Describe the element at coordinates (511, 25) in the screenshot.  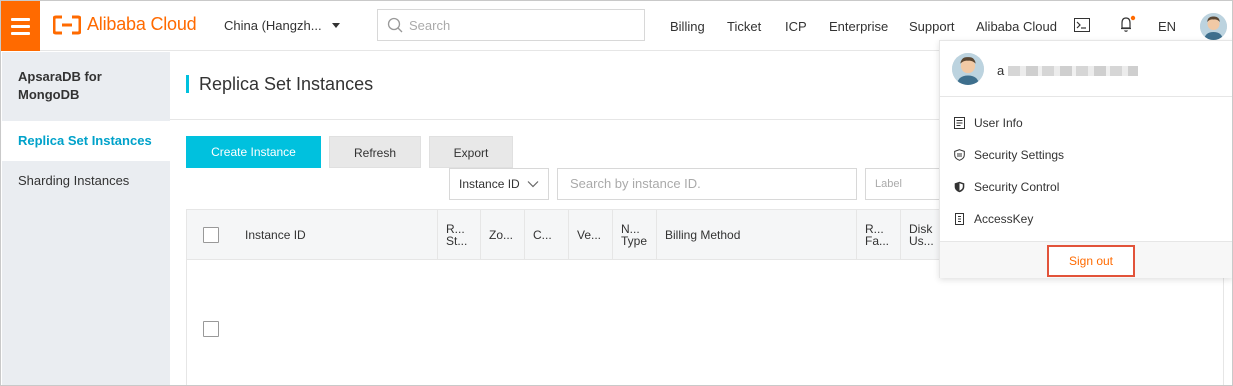
I see `global-search-input: Search` at that location.